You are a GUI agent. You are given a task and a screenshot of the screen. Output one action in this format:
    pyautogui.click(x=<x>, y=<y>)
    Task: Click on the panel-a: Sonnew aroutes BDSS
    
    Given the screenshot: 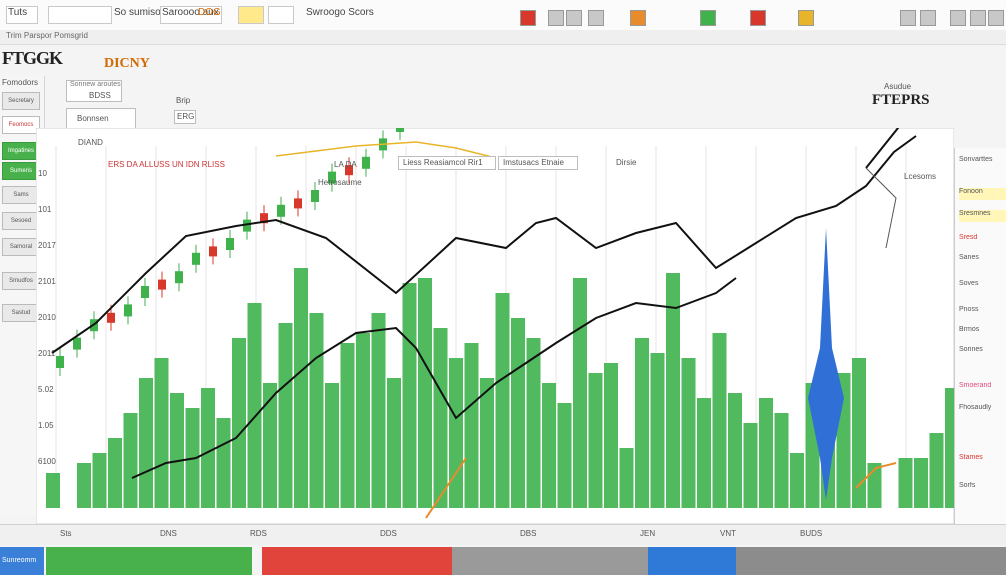 What is the action you would take?
    pyautogui.click(x=94, y=91)
    